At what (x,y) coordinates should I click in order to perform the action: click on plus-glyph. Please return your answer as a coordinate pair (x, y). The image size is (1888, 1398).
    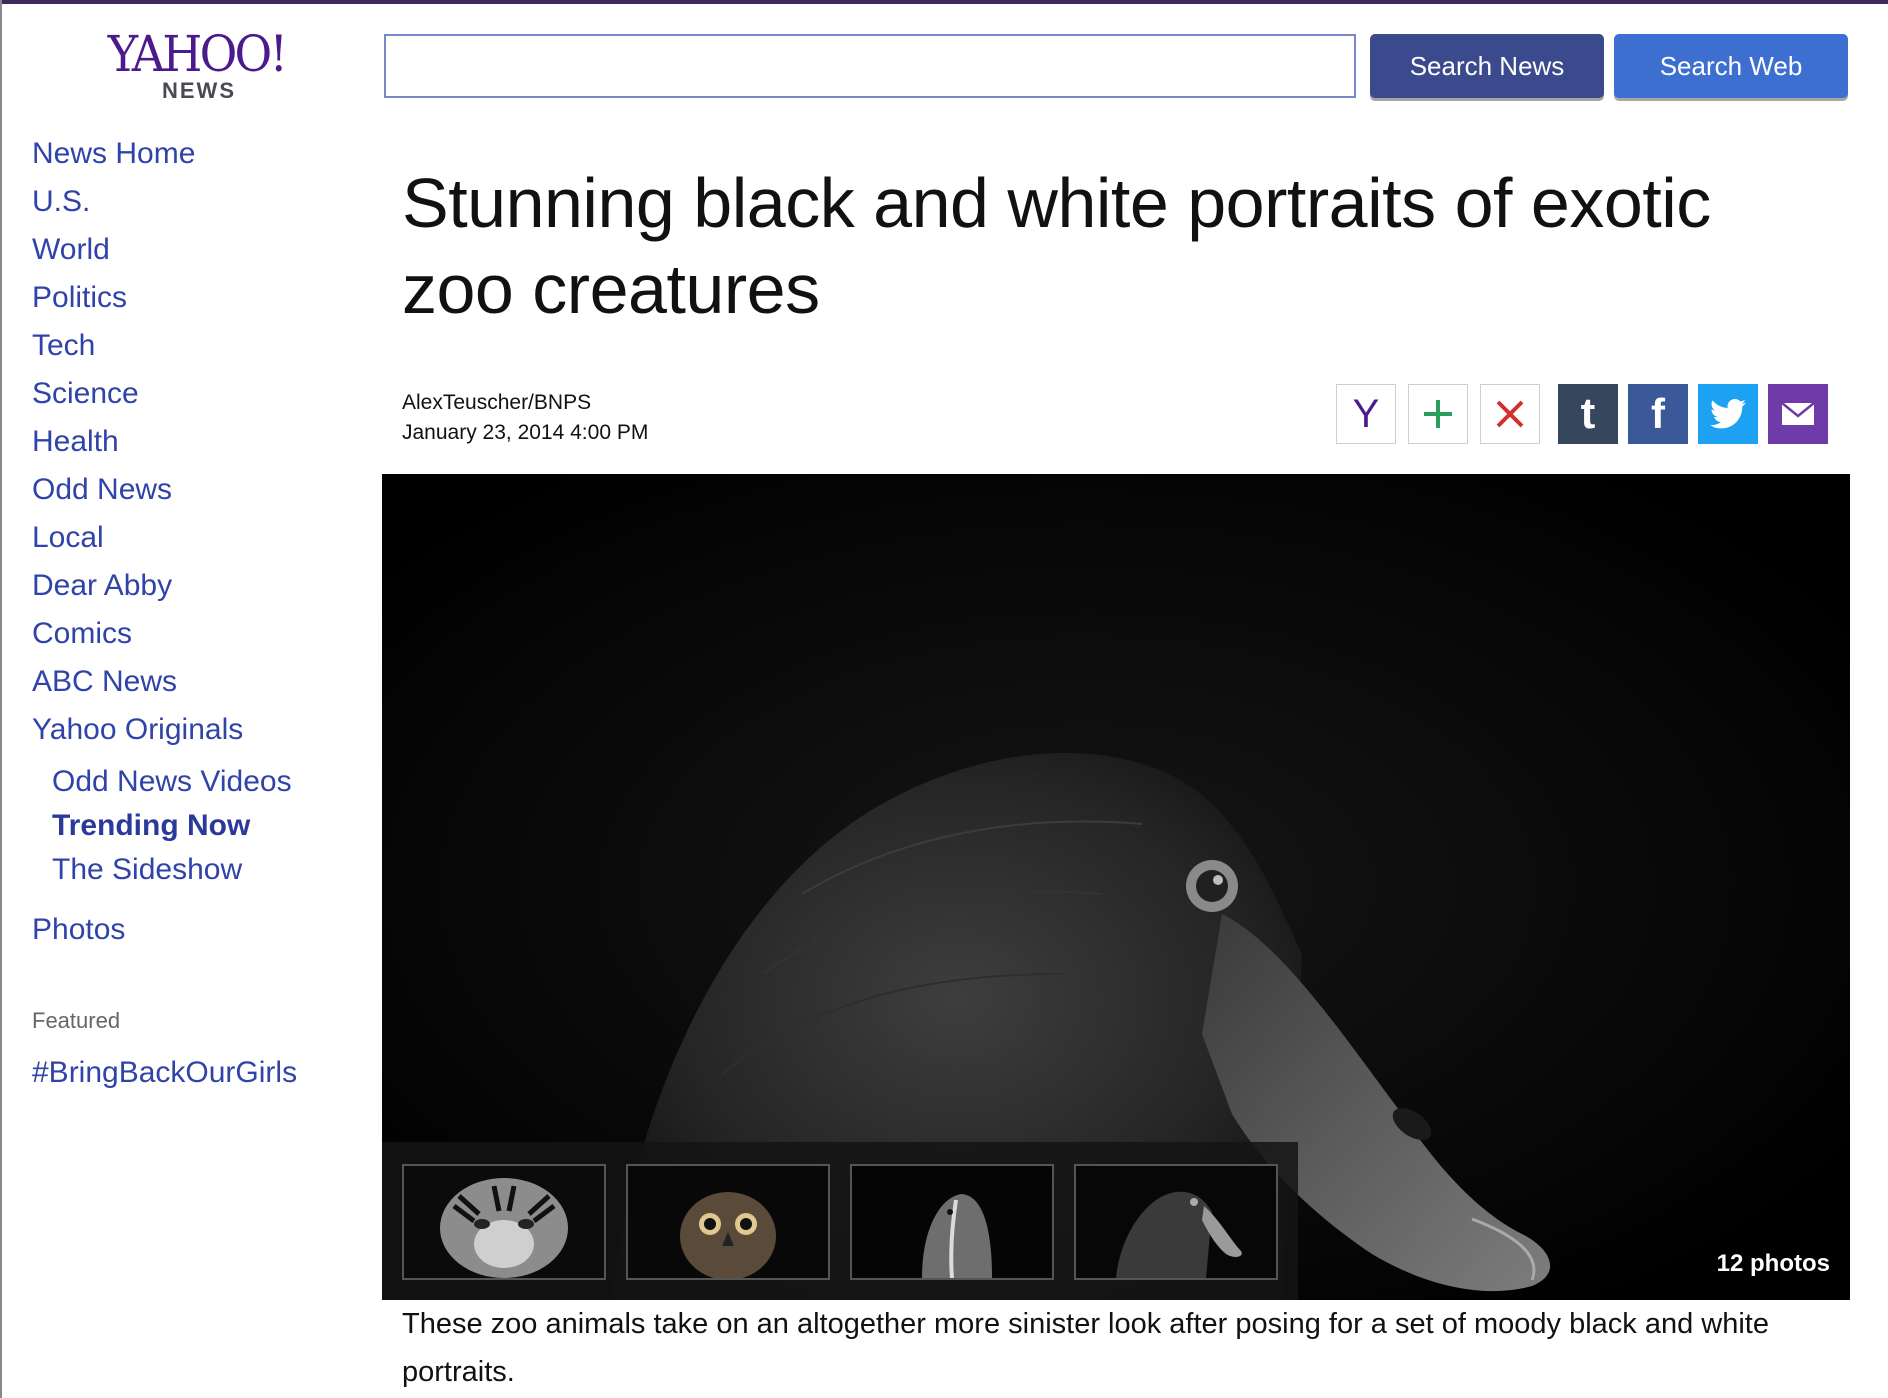
    Looking at the image, I should click on (1438, 414).